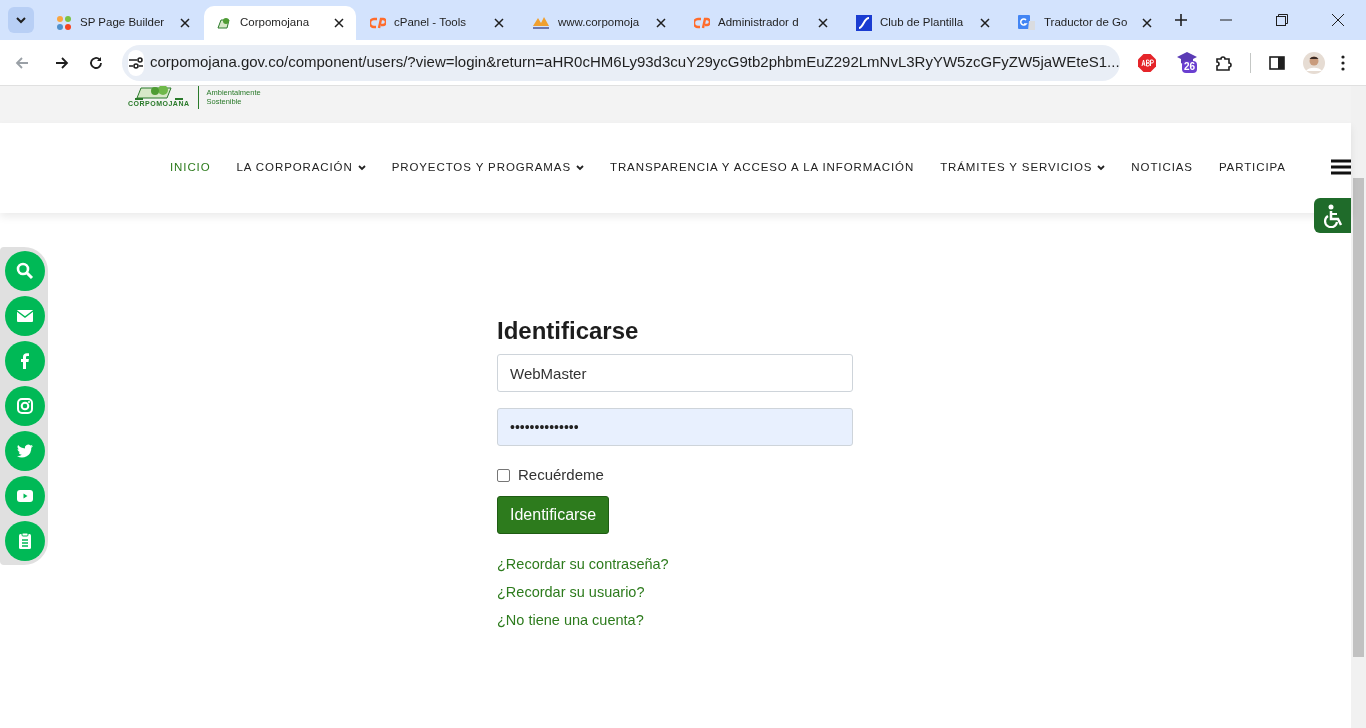 This screenshot has height=728, width=1366. I want to click on tab-title: SP Page Builder, so click(122, 23).